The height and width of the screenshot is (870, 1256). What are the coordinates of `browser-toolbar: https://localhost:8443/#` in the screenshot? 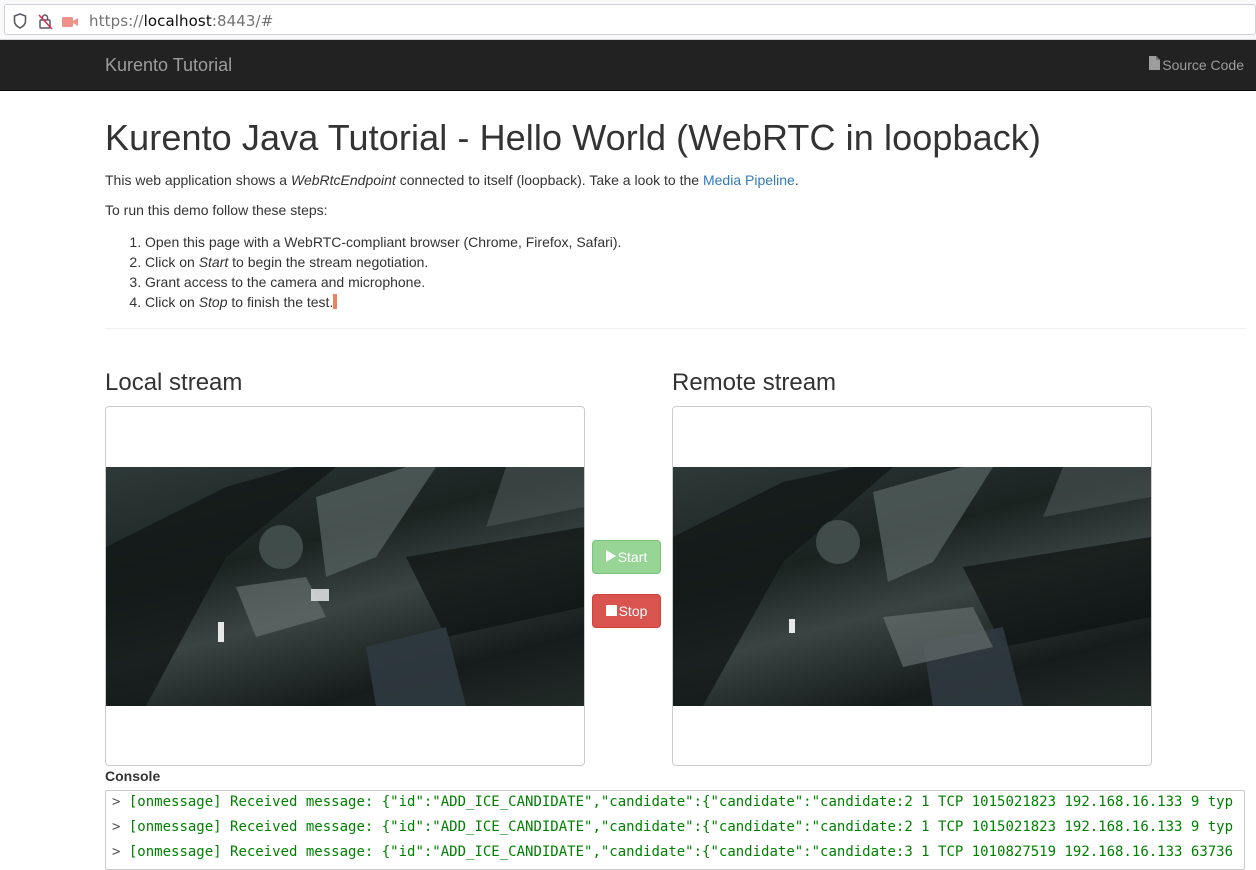 It's located at (628, 20).